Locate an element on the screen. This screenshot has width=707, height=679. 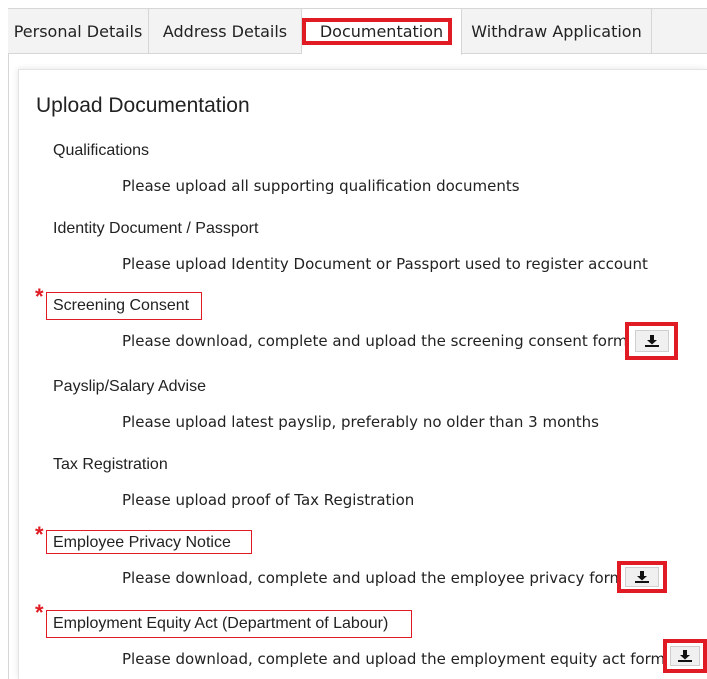
download-employee-privacy-button is located at coordinates (642, 577).